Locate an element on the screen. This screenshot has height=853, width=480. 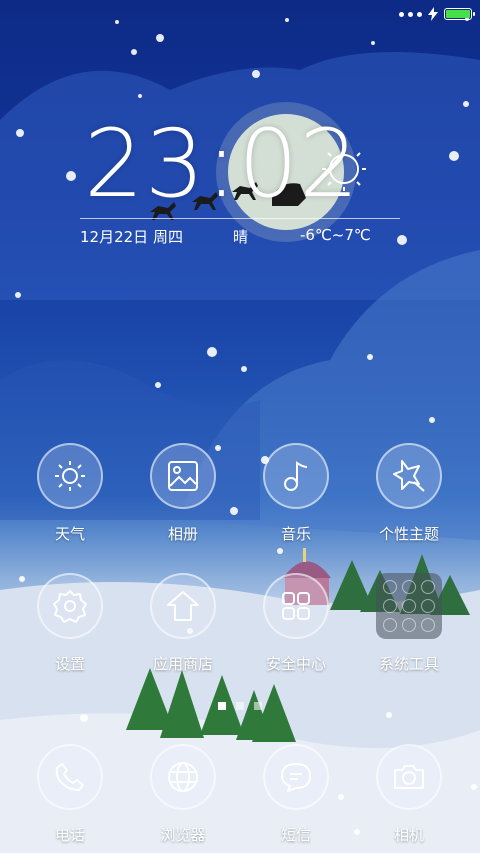
dock-camera: 相机 is located at coordinates (409, 794).